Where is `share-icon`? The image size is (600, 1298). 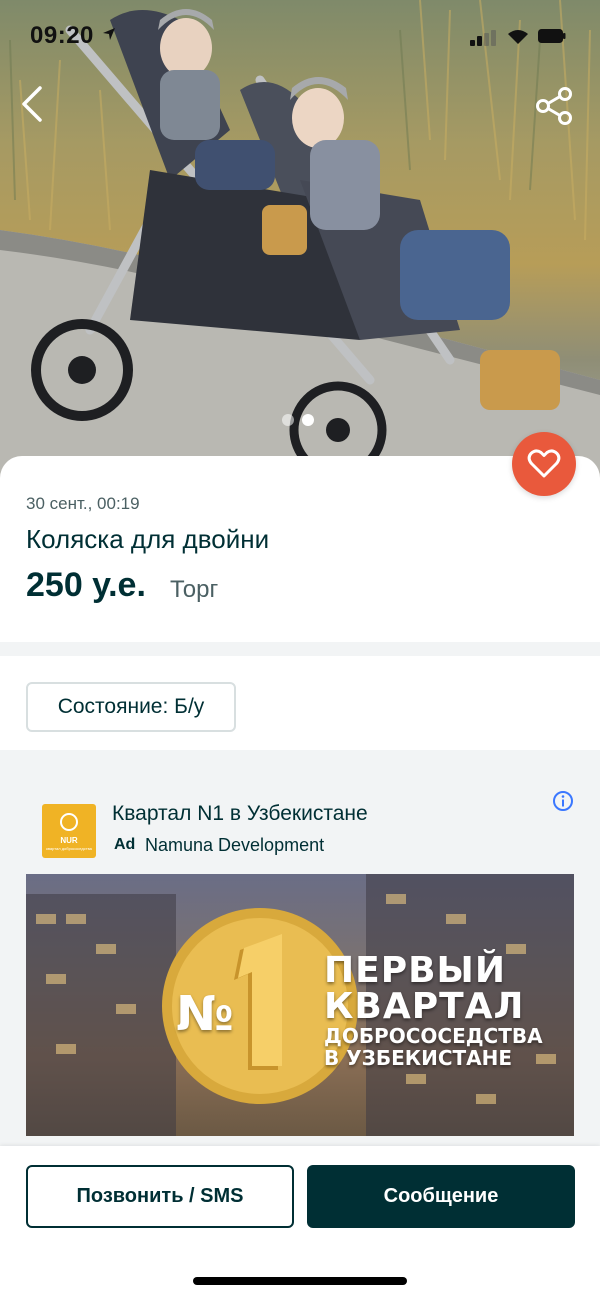
share-icon is located at coordinates (554, 106).